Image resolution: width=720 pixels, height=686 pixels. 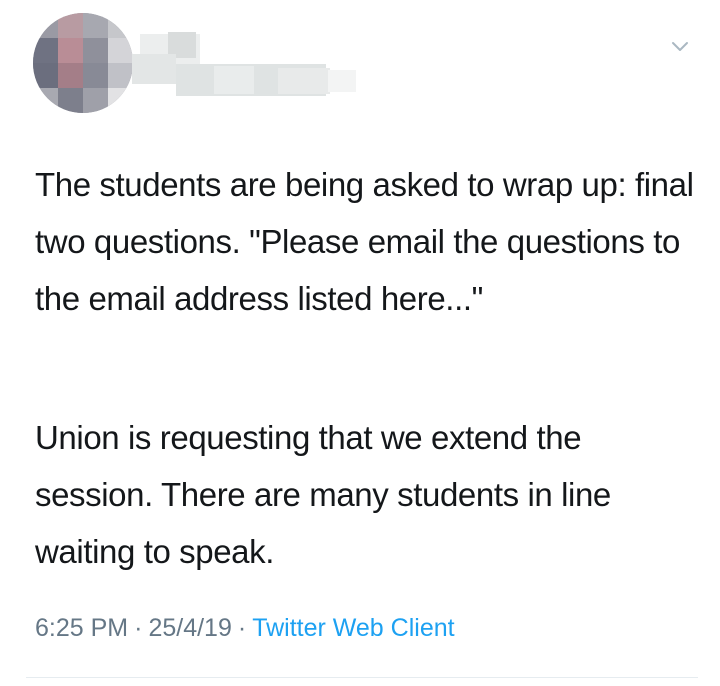 I want to click on tweet-source-link: Twitter Web Client, so click(x=353, y=628).